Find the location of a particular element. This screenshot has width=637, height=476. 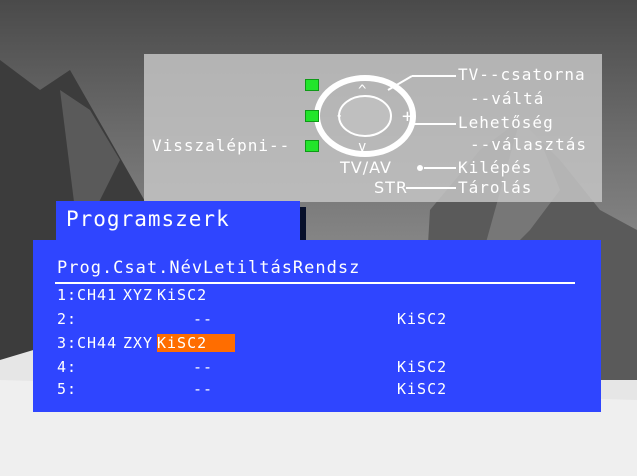

help-option: Lehetőség is located at coordinates (506, 122).